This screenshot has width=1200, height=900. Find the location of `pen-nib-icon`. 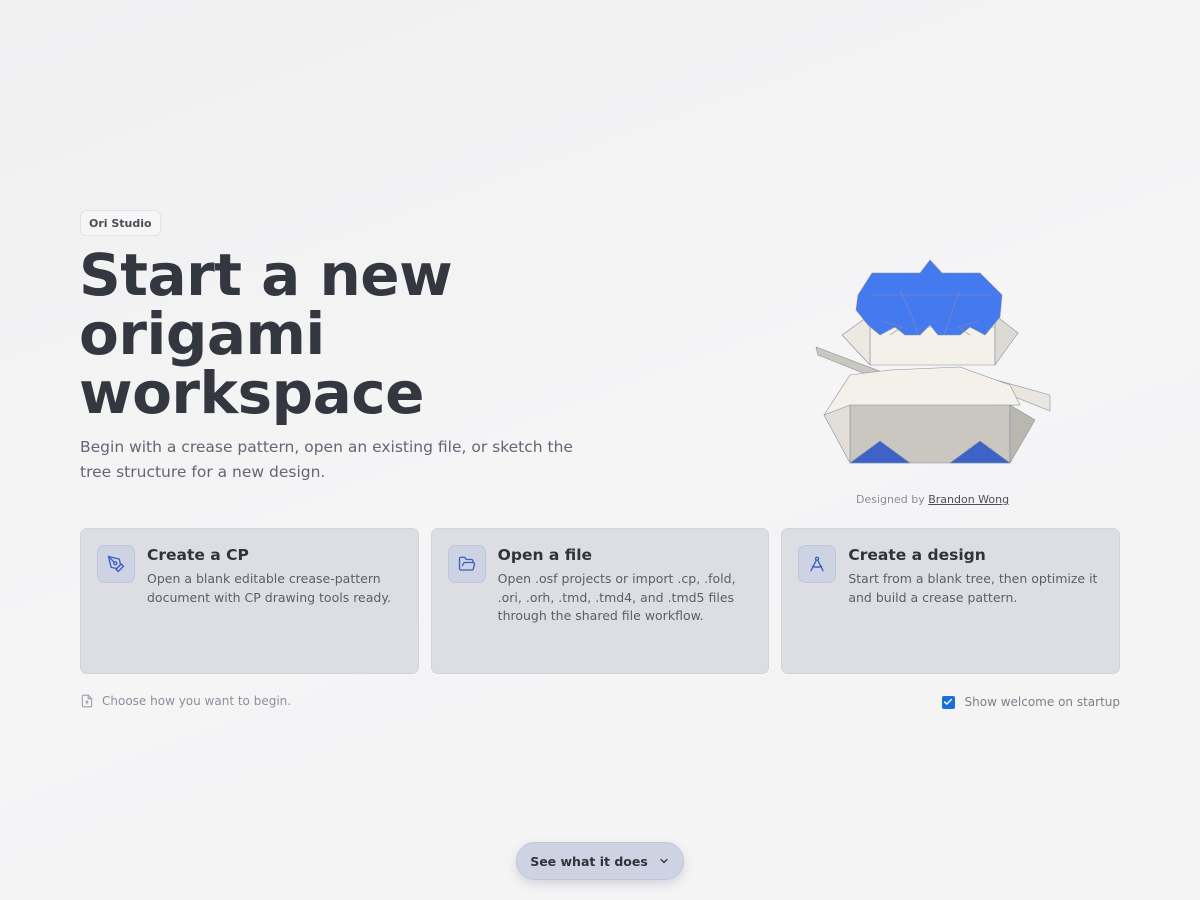

pen-nib-icon is located at coordinates (116, 564).